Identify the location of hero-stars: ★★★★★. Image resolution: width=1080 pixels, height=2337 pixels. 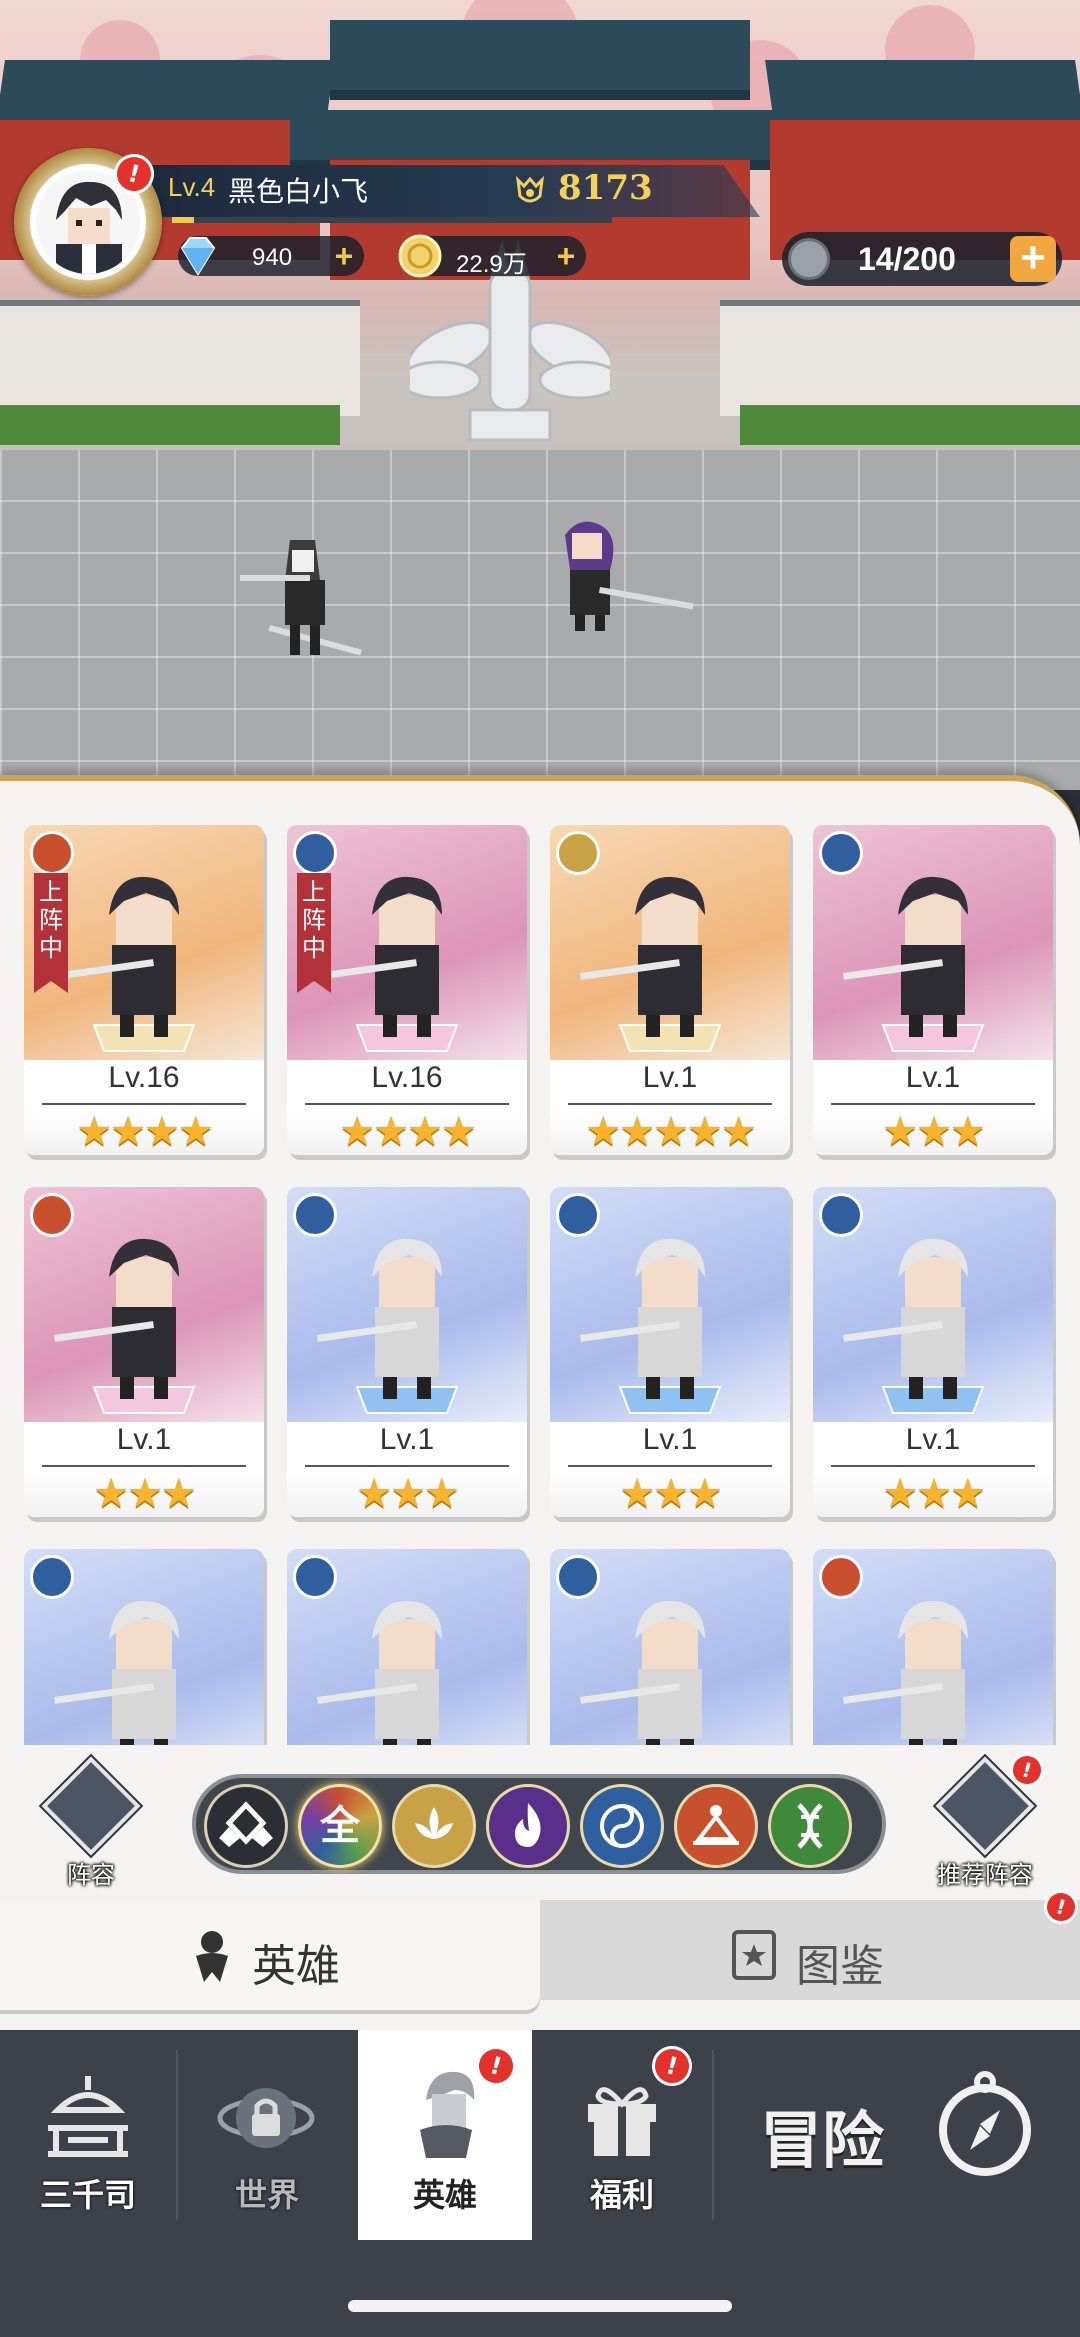
(670, 1132).